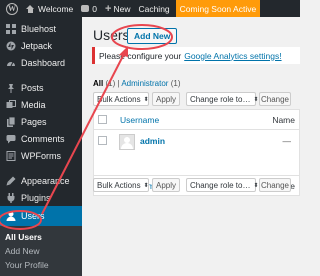  I want to click on sidebar-item-plugins: Plugins, so click(41, 197).